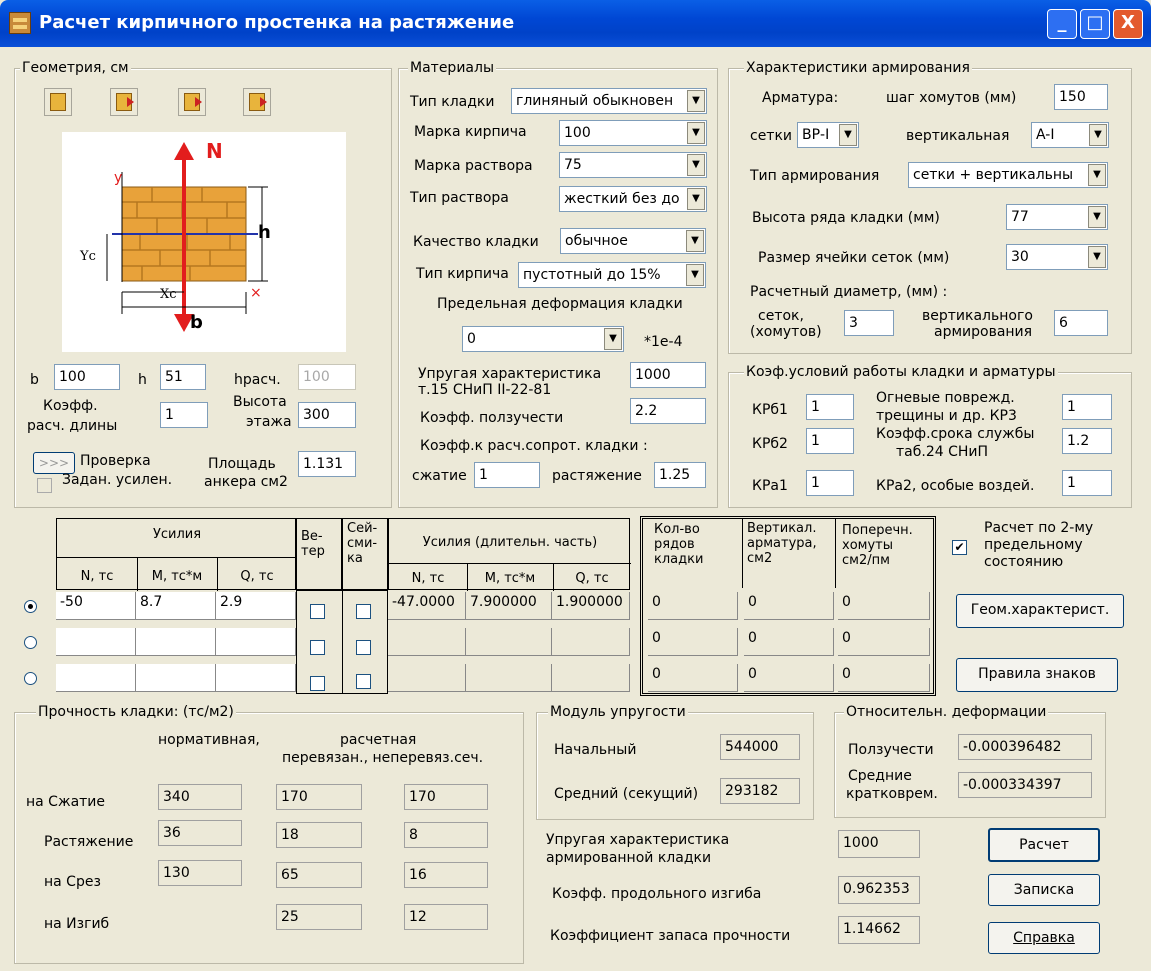  I want to click on fire-input: 1, so click(1087, 407).